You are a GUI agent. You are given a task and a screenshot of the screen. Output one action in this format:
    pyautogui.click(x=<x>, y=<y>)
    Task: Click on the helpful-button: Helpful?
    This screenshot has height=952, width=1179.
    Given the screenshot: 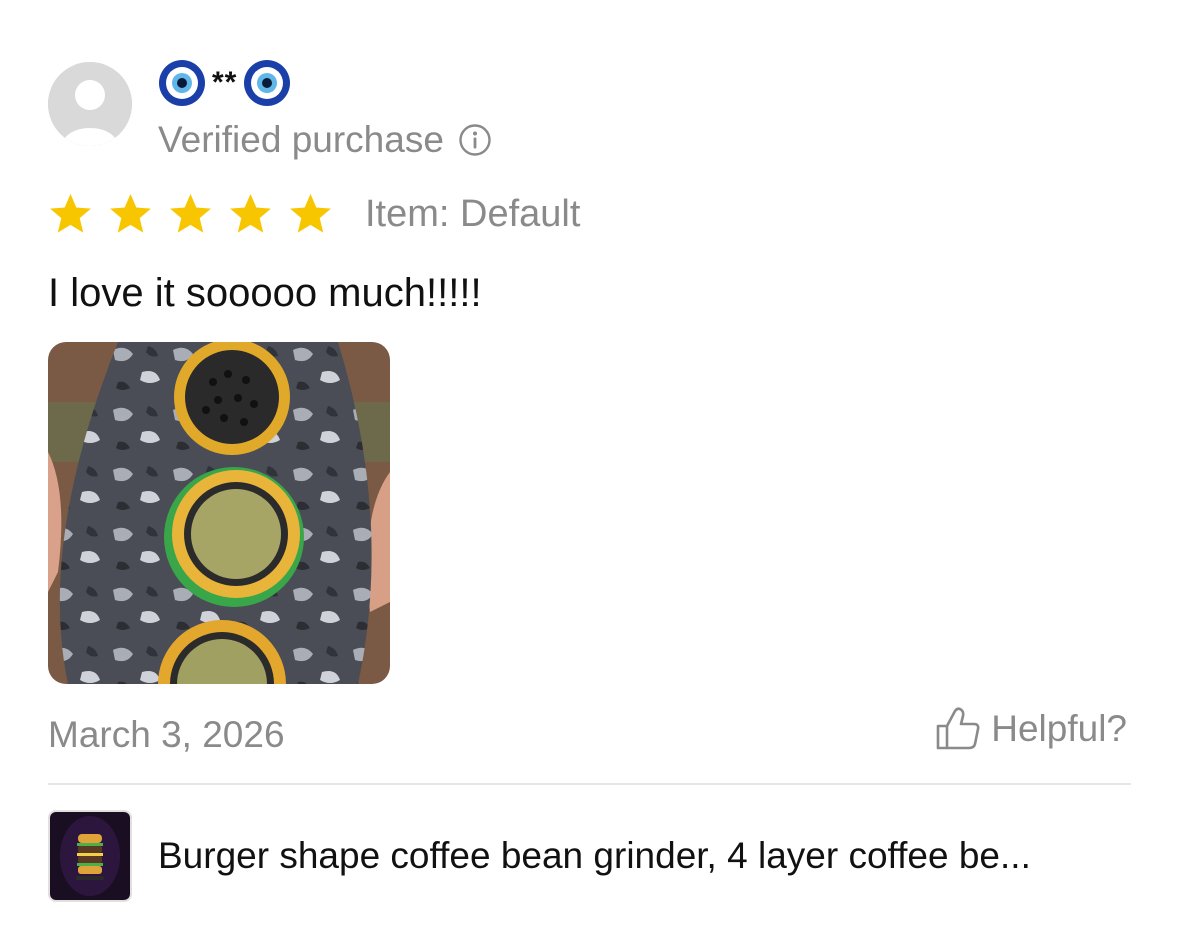 What is the action you would take?
    pyautogui.click(x=1031, y=729)
    